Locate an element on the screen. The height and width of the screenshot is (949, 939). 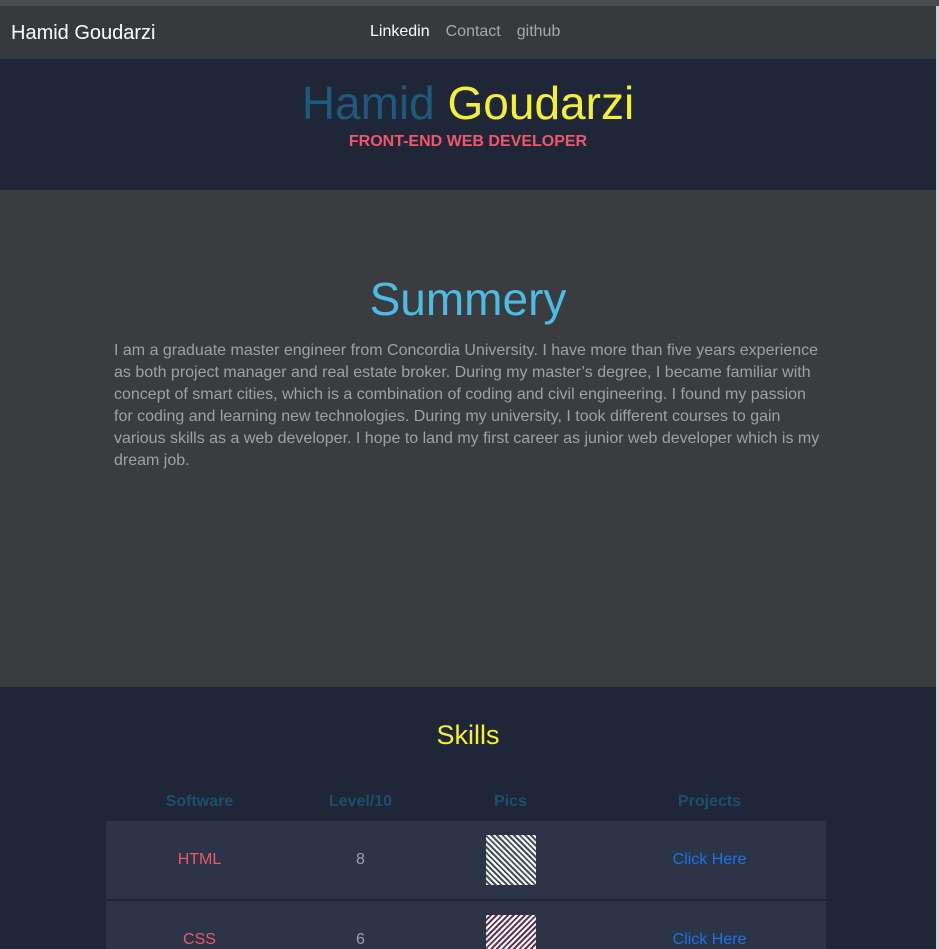
skills-title: Skills is located at coordinates (468, 735).